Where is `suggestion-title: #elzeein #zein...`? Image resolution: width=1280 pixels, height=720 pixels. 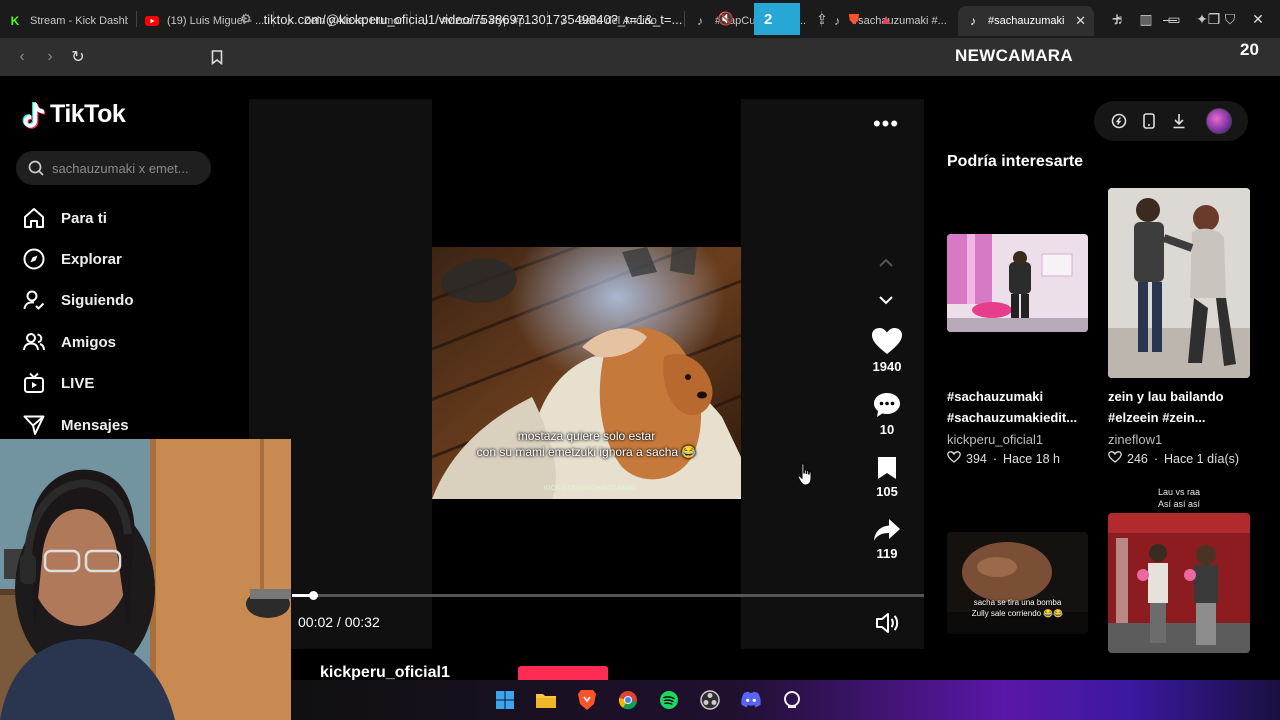
suggestion-title: #elzeein #zein... is located at coordinates (1180, 417).